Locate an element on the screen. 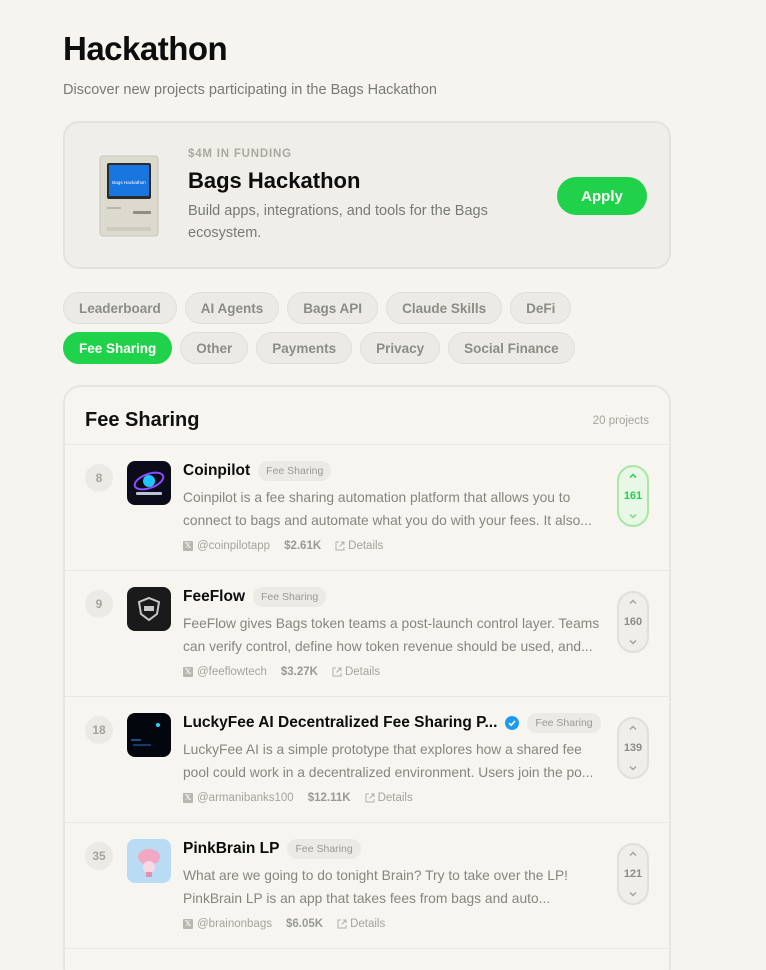  vote-count: 121 is located at coordinates (633, 874).